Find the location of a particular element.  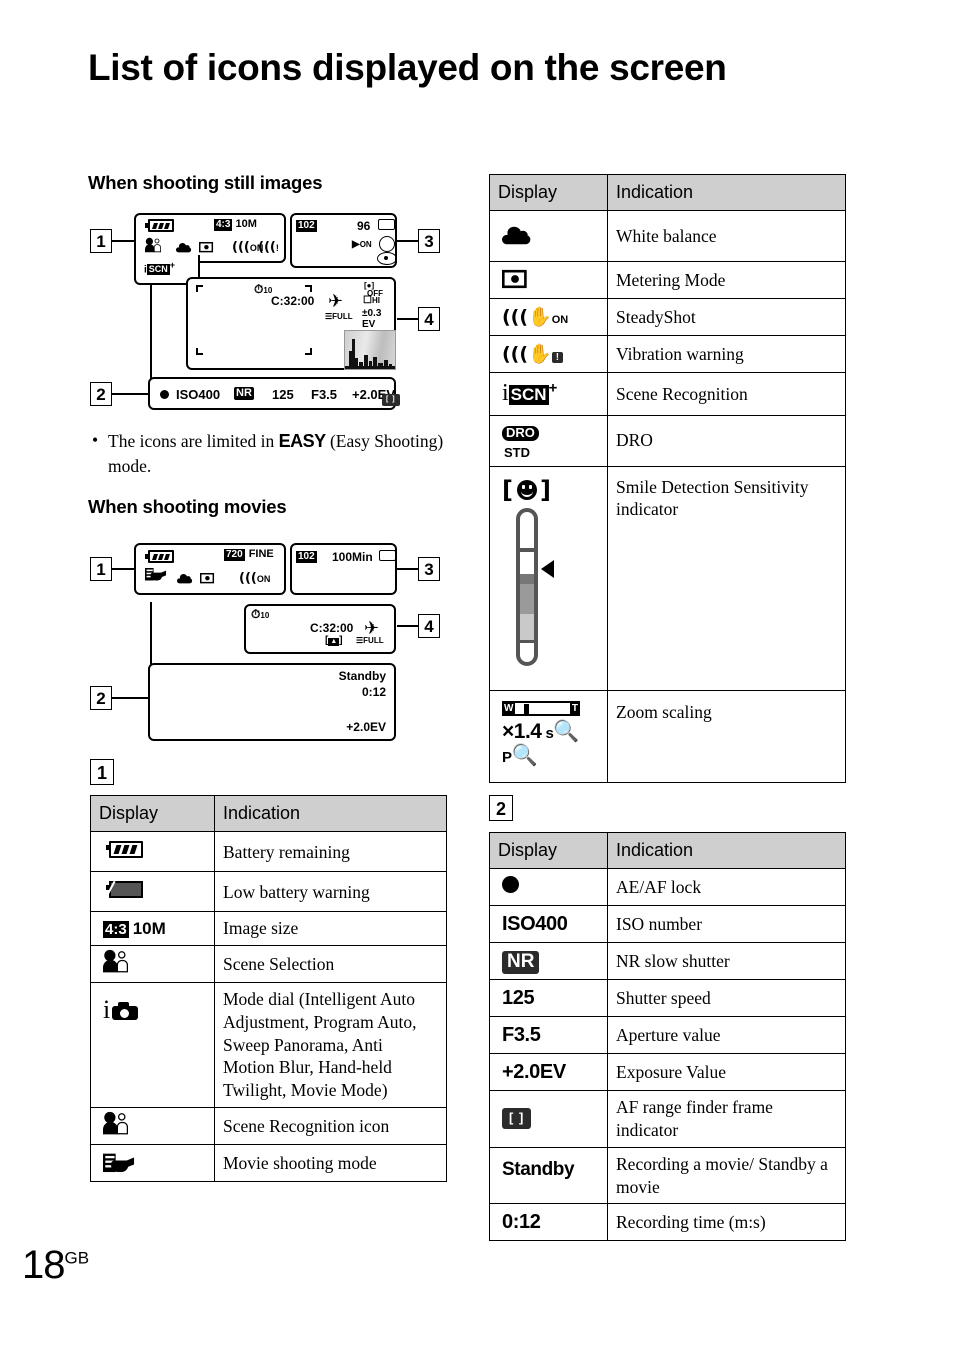

table2-display-af-range-frame: [ ] is located at coordinates (548, 1119).